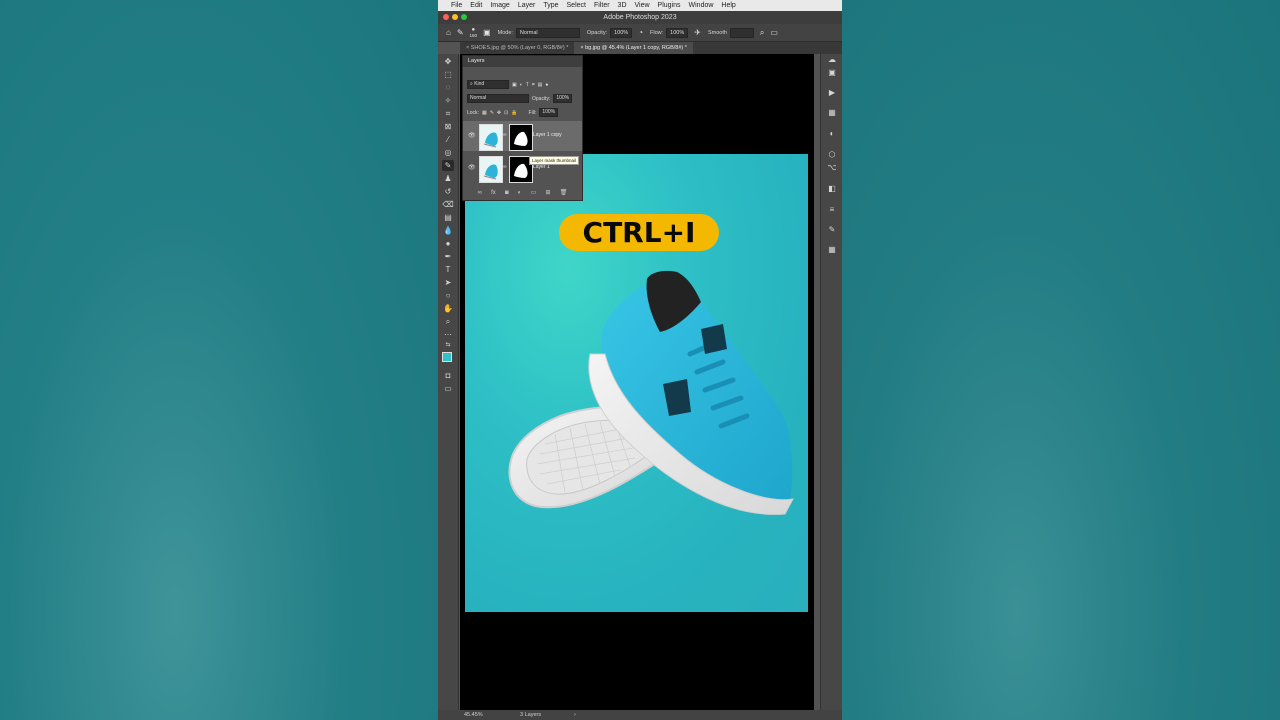 The image size is (1280, 720). I want to click on workspace-icon: ▭, so click(774, 32).